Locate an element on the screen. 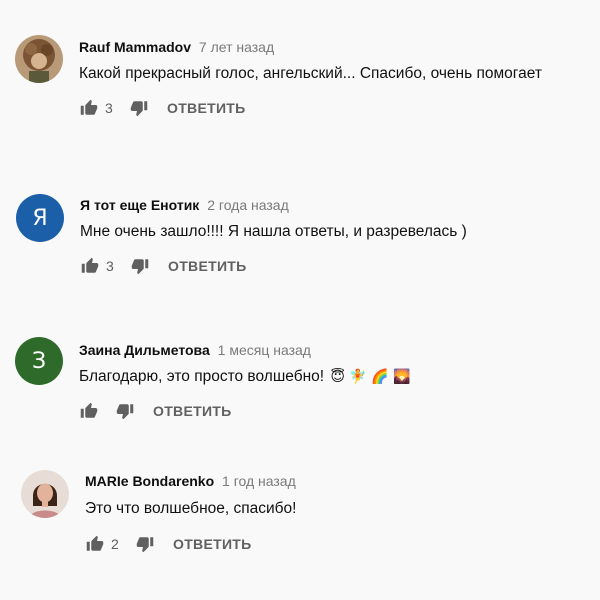 The height and width of the screenshot is (600, 600). avatar-letter: З is located at coordinates (39, 361).